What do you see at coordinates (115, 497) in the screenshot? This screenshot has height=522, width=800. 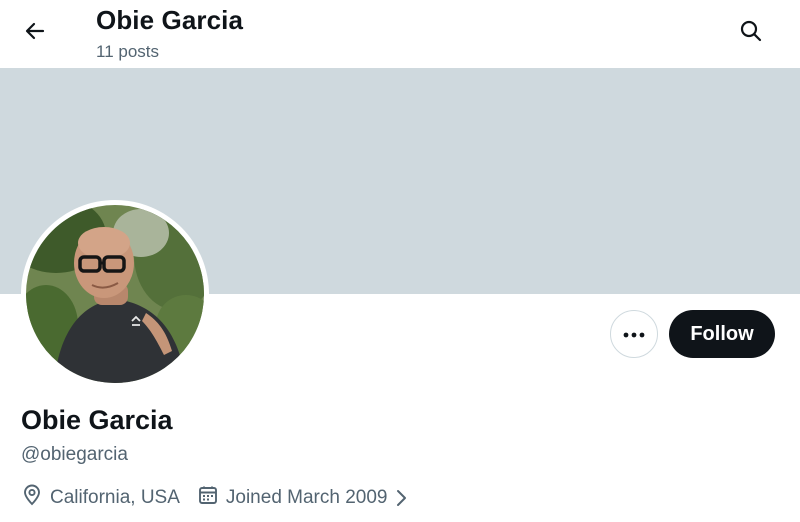 I see `location-text: California, USA` at bounding box center [115, 497].